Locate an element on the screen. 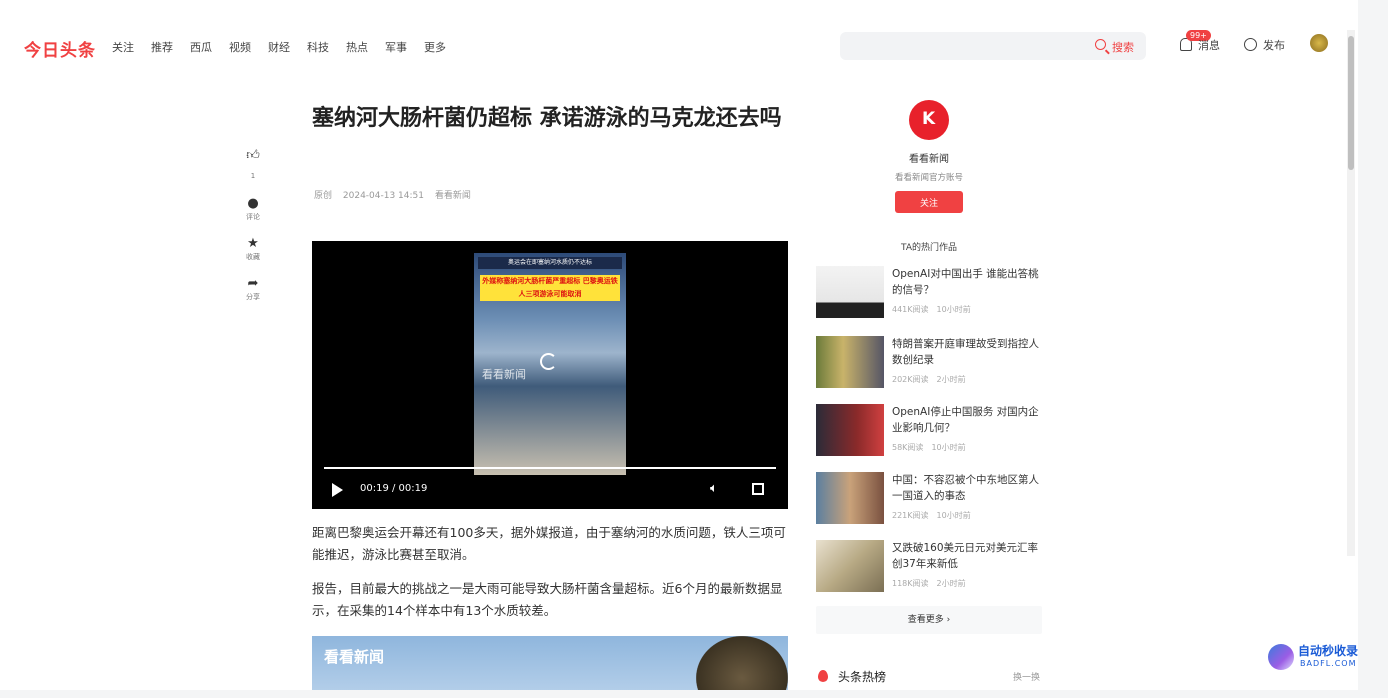 The height and width of the screenshot is (698, 1388). nav-item-follow: 关注 is located at coordinates (123, 47).